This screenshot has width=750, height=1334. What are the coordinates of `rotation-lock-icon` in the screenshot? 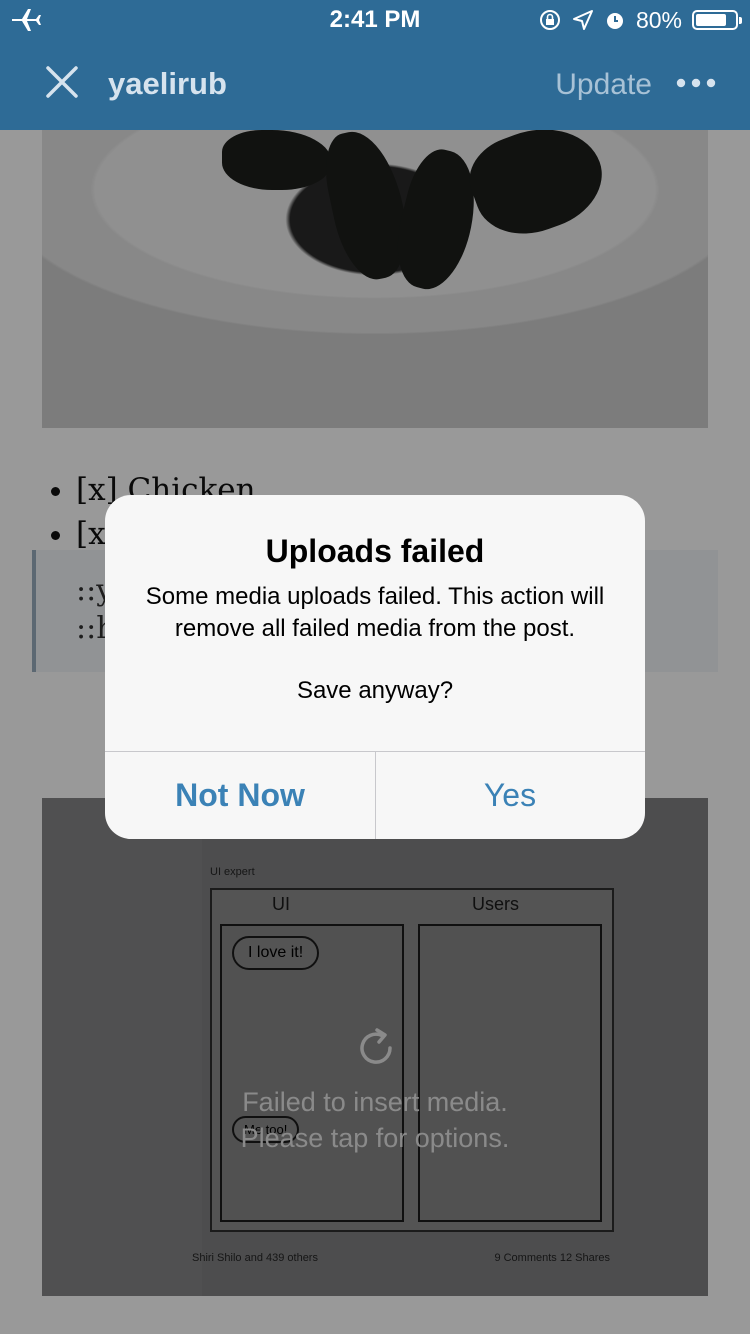 It's located at (549, 20).